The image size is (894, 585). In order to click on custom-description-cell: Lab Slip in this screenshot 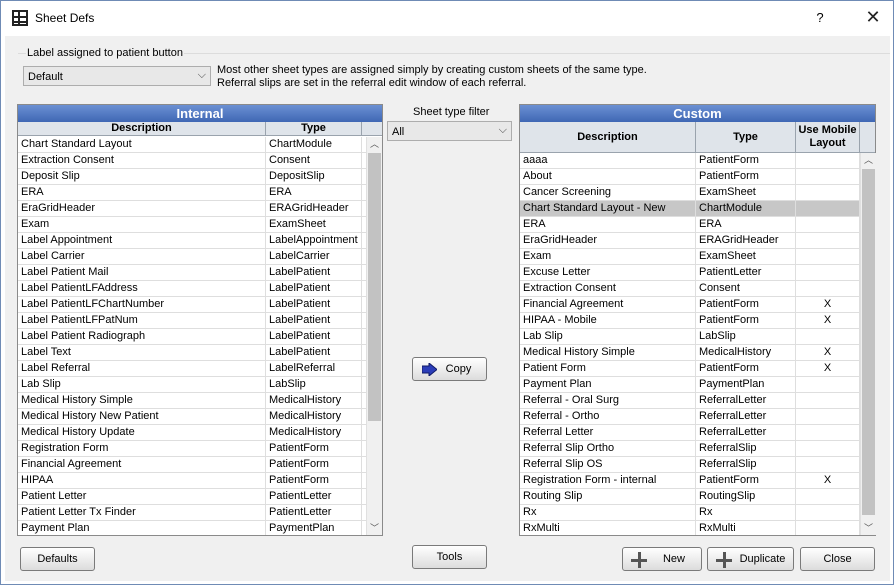, I will do `click(608, 336)`.